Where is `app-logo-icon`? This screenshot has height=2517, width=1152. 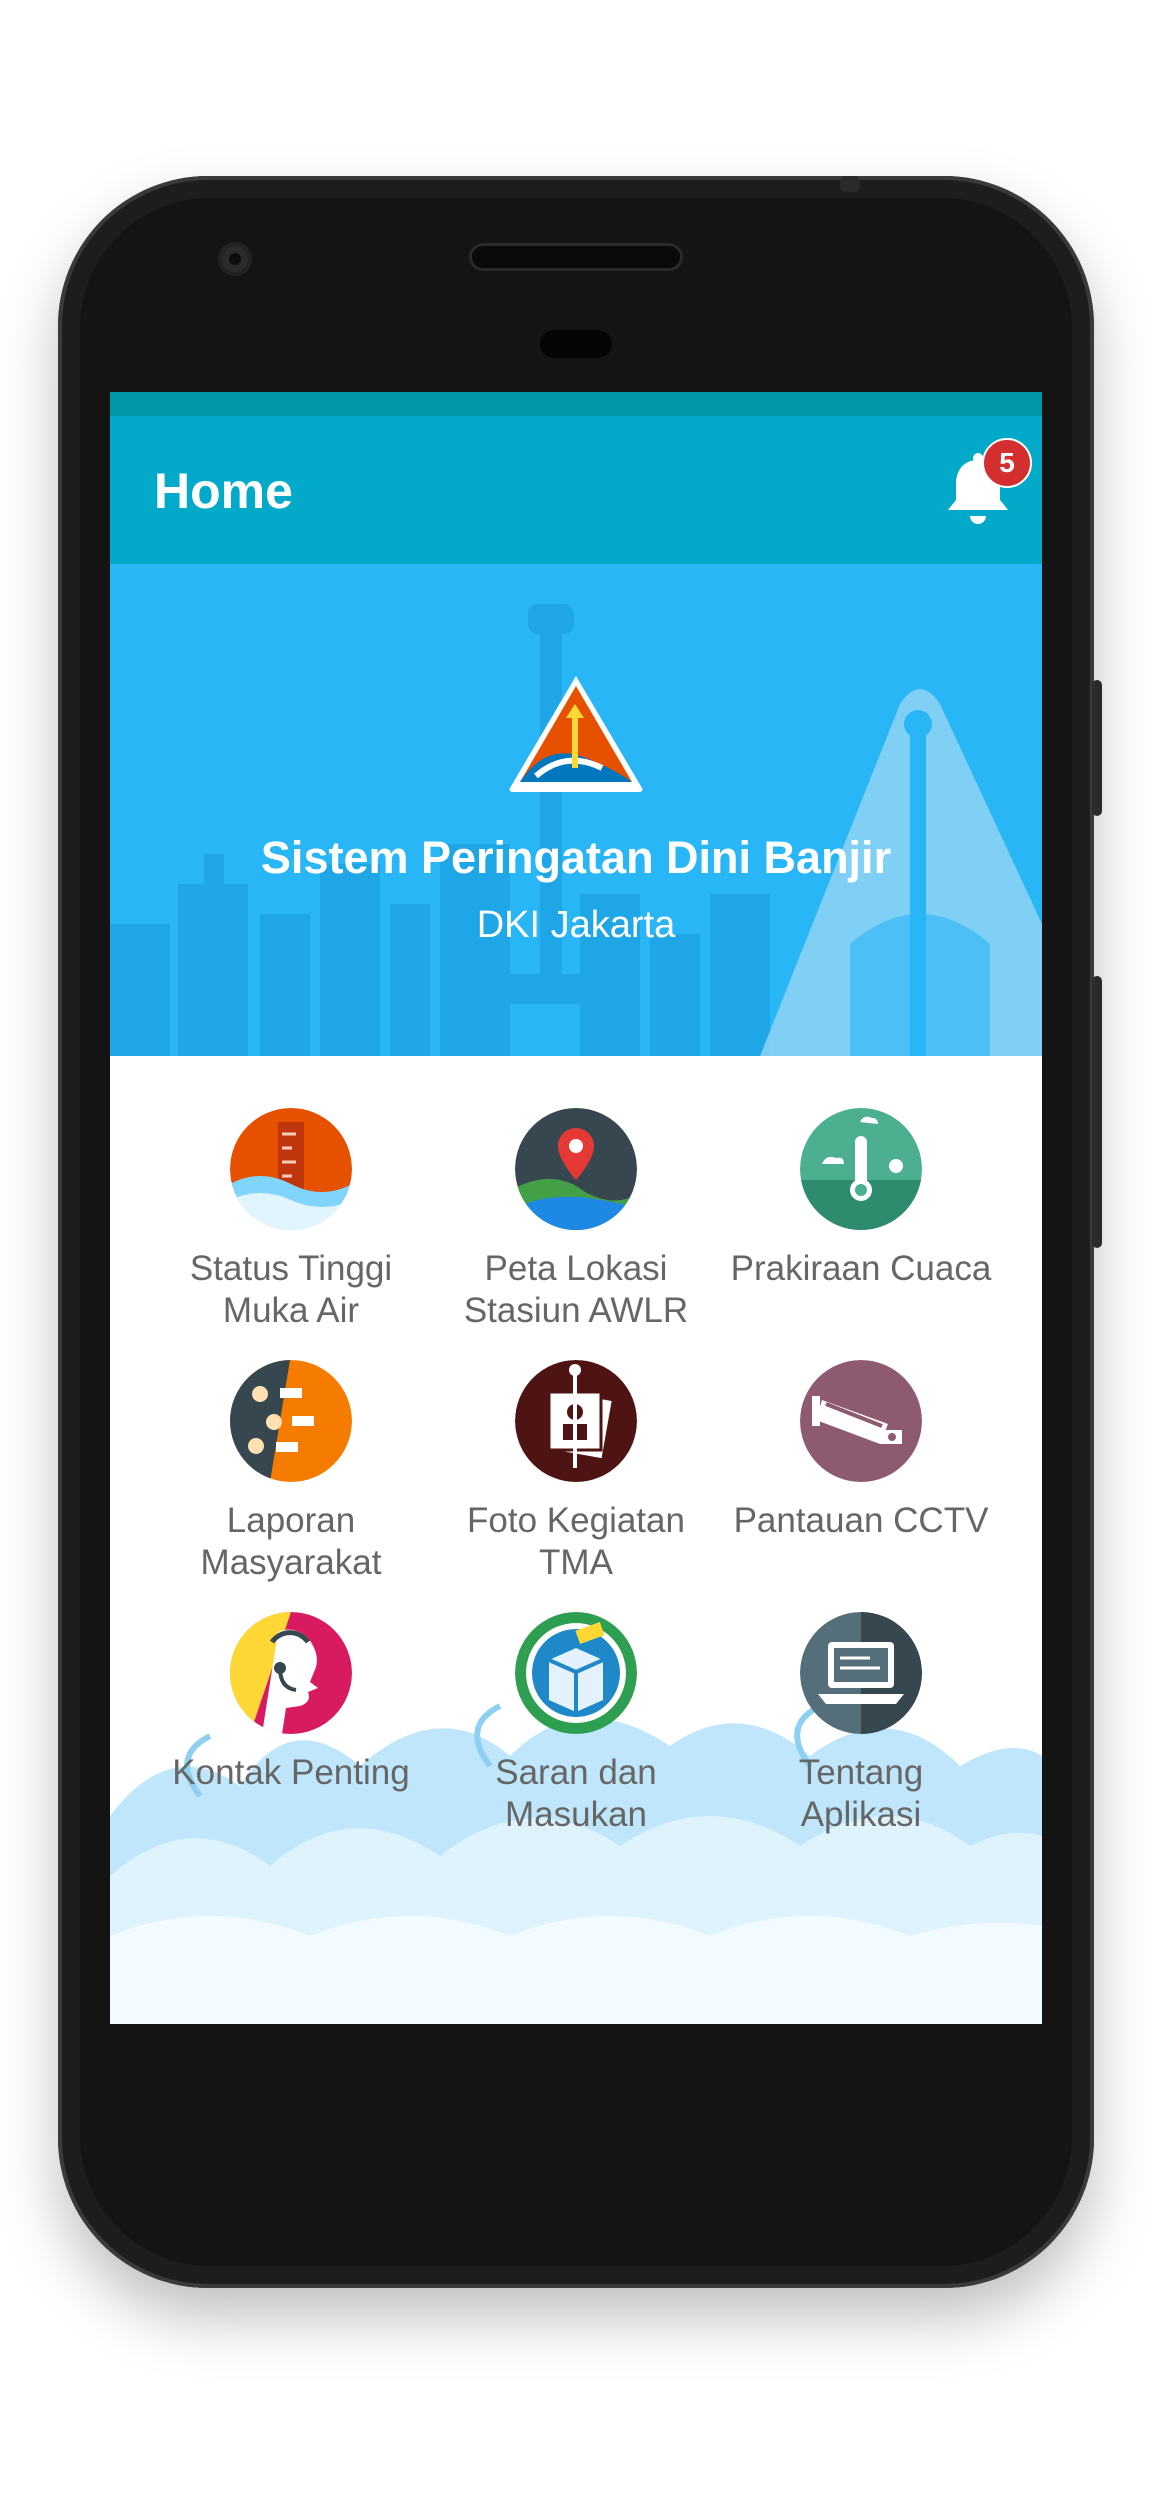 app-logo-icon is located at coordinates (576, 734).